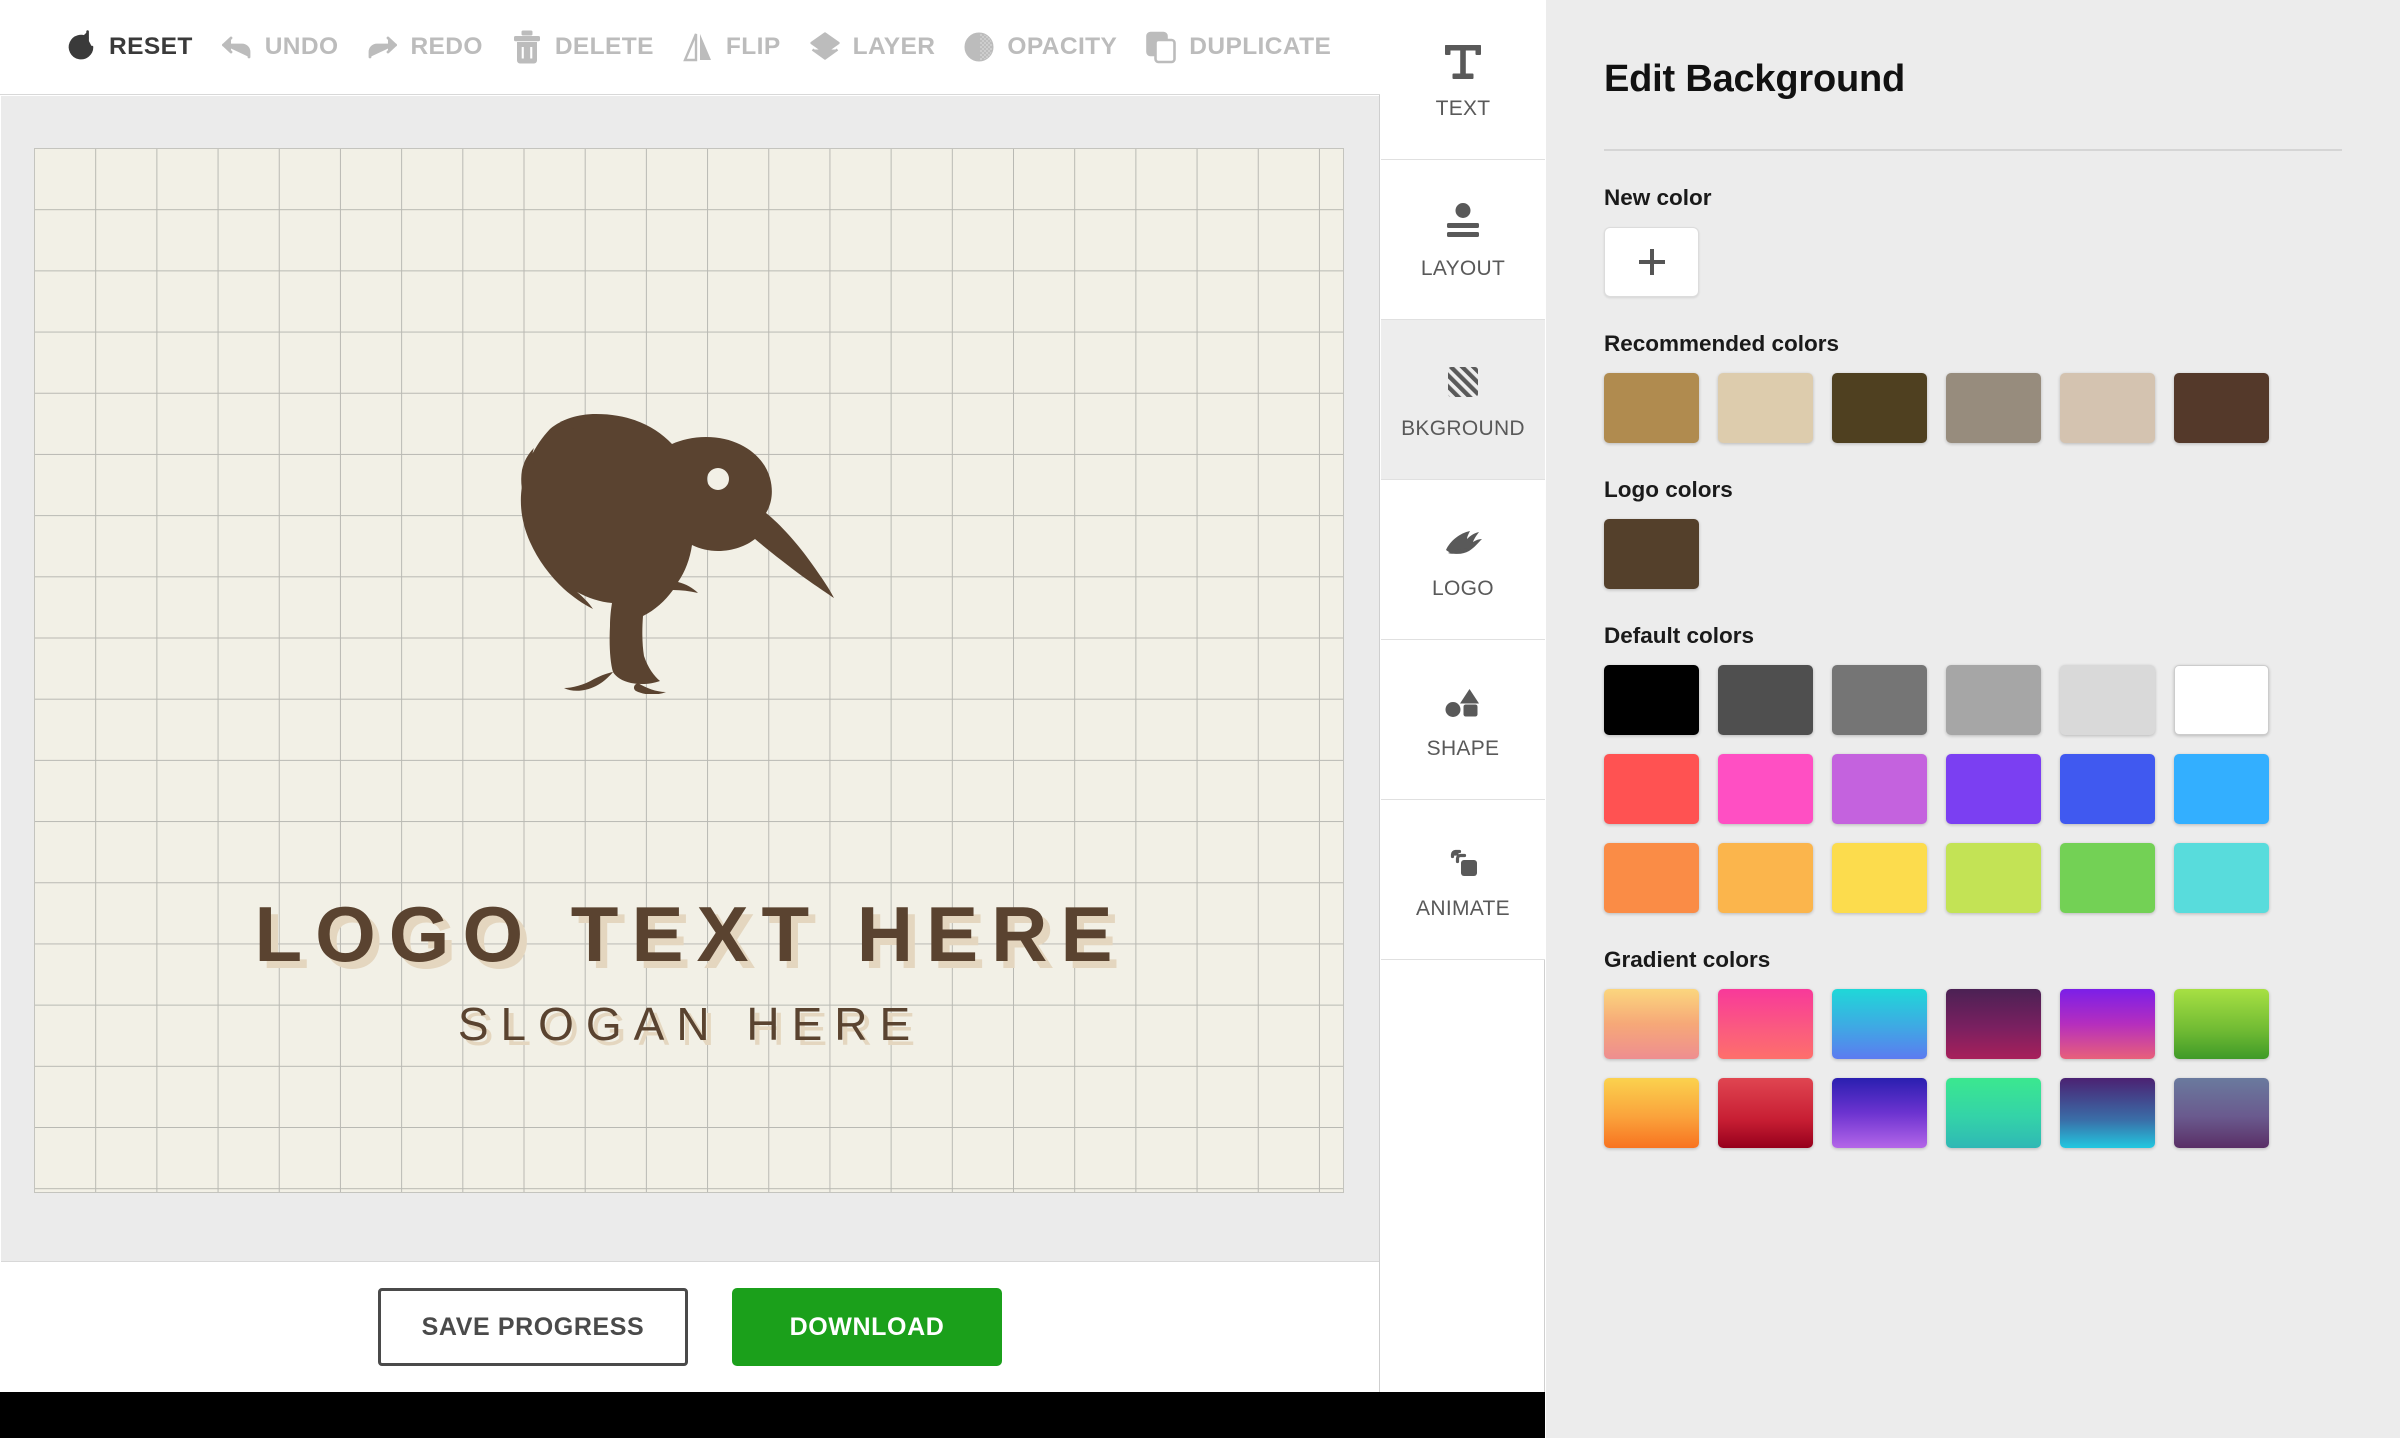  Describe the element at coordinates (753, 46) in the screenshot. I see `flip-label: FLIP` at that location.